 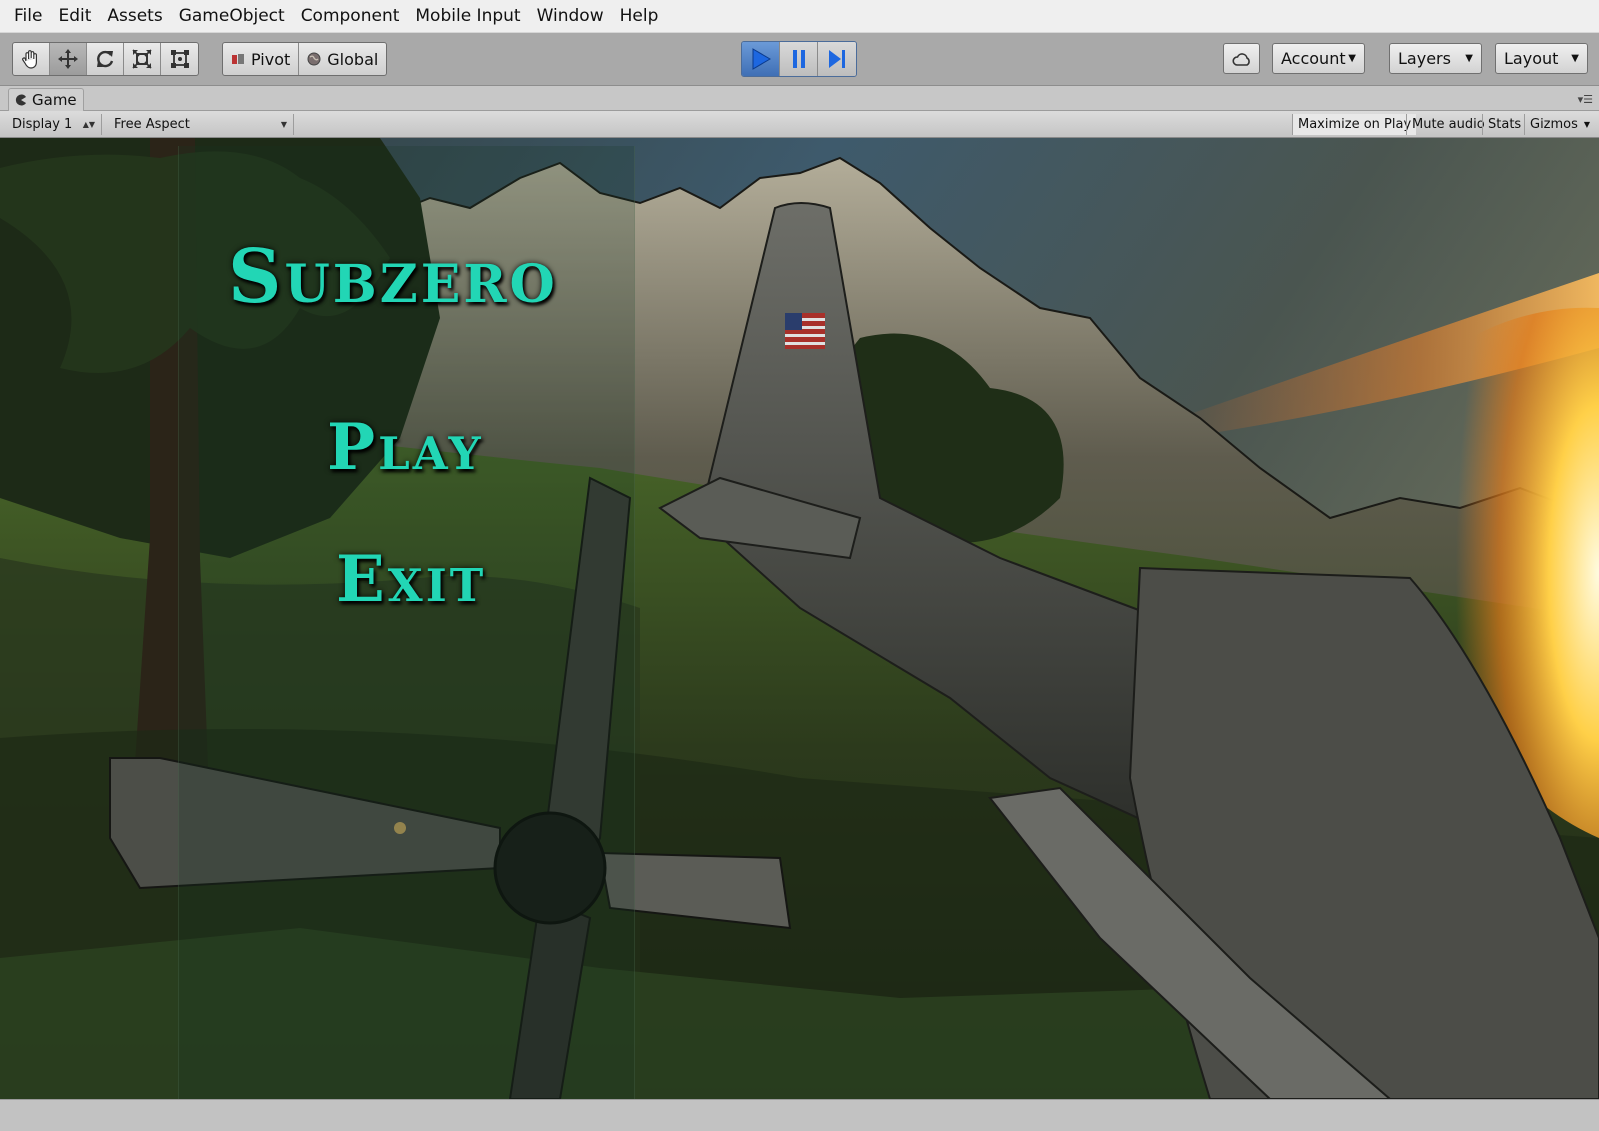 I want to click on account-label: Account, so click(x=1313, y=58).